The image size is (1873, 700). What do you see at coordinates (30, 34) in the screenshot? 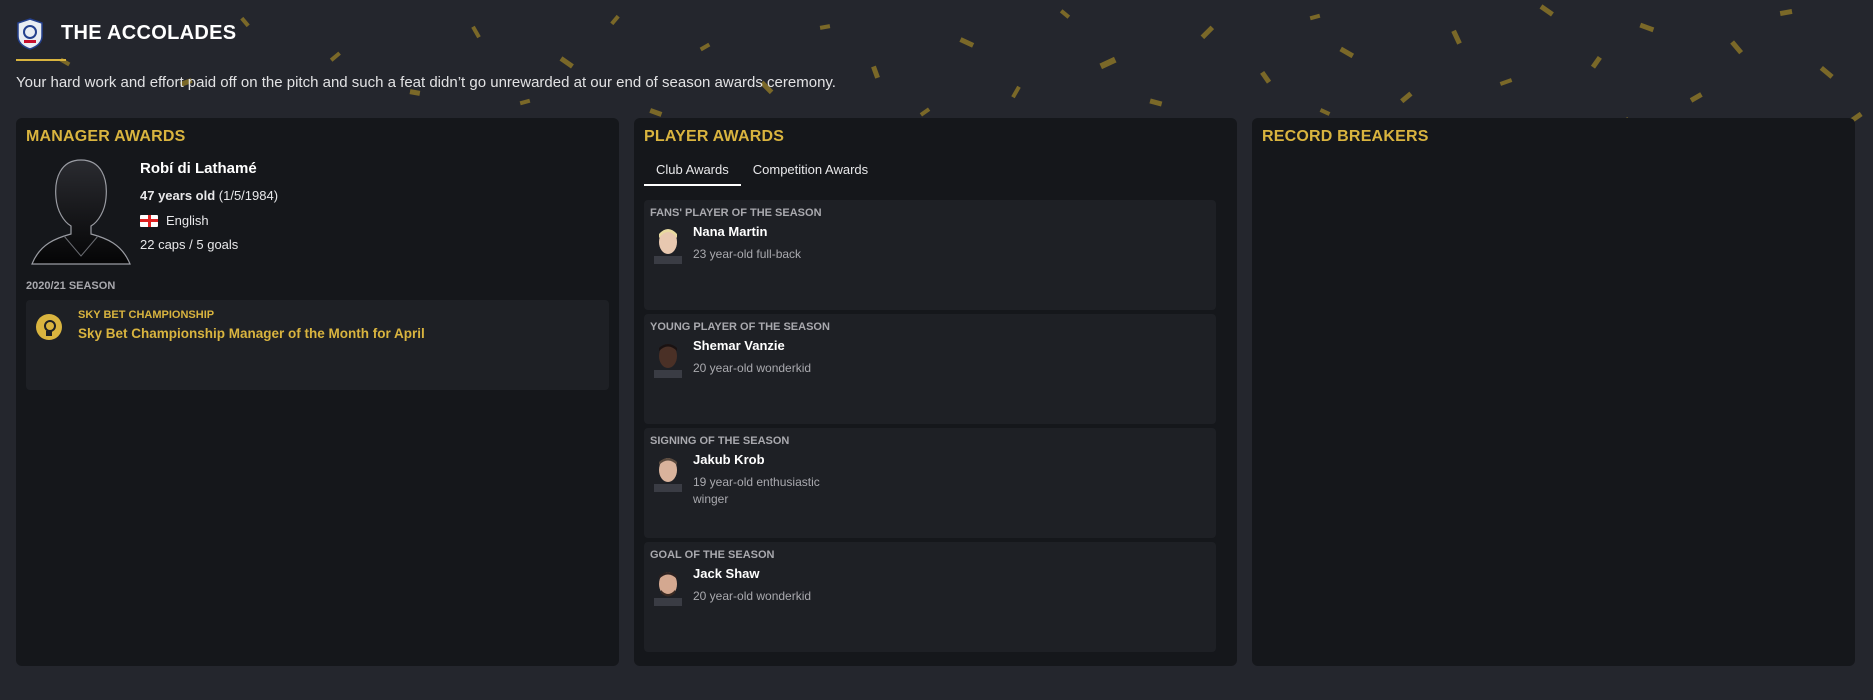
I see `club-crest-icon` at bounding box center [30, 34].